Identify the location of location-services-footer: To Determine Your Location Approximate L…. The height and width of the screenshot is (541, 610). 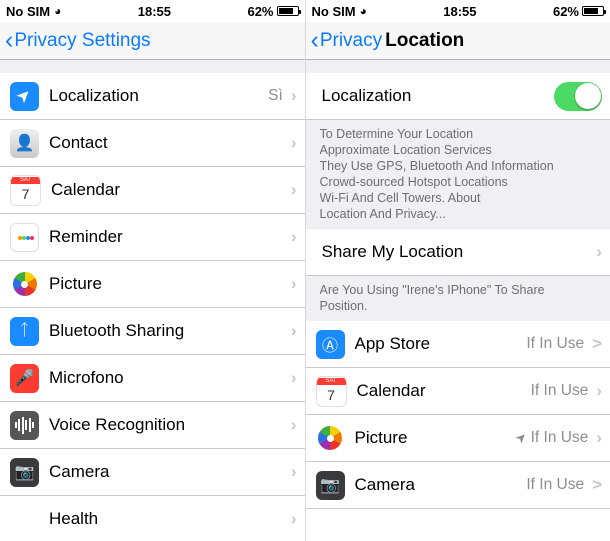
(457, 174).